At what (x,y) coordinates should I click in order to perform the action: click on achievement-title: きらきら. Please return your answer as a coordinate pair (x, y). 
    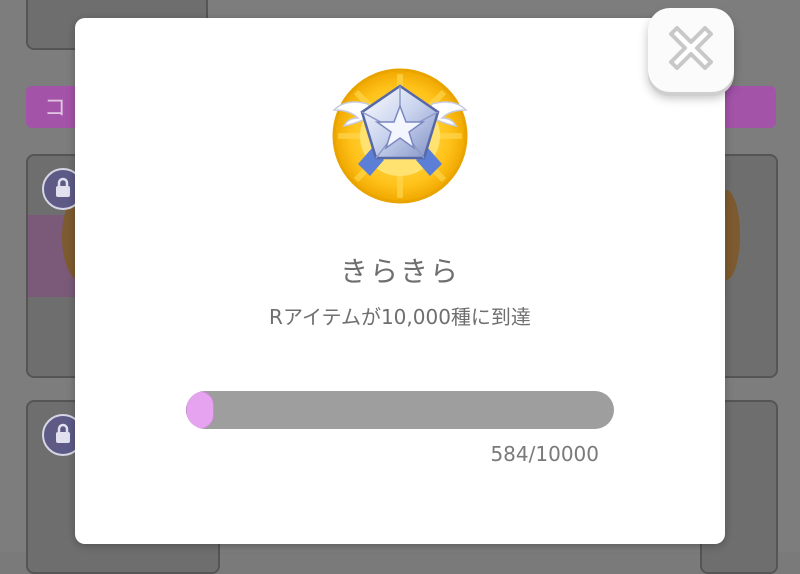
    Looking at the image, I should click on (399, 271).